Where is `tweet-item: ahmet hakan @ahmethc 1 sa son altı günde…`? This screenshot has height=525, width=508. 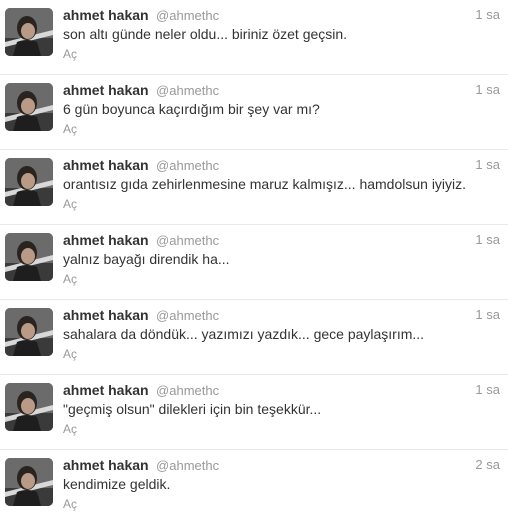 tweet-item: ahmet hakan @ahmethc 1 sa son altı günde… is located at coordinates (254, 37).